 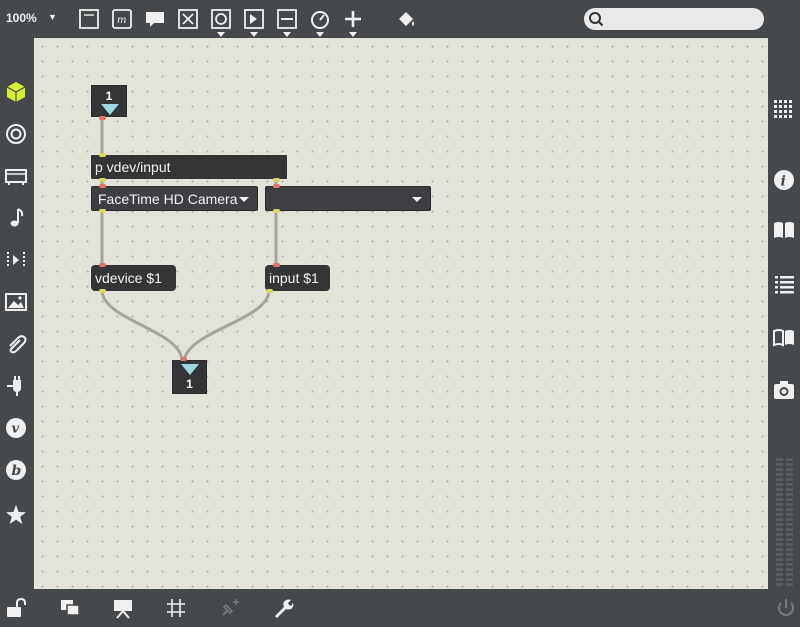 I want to click on svg-text: v, so click(x=16, y=429).